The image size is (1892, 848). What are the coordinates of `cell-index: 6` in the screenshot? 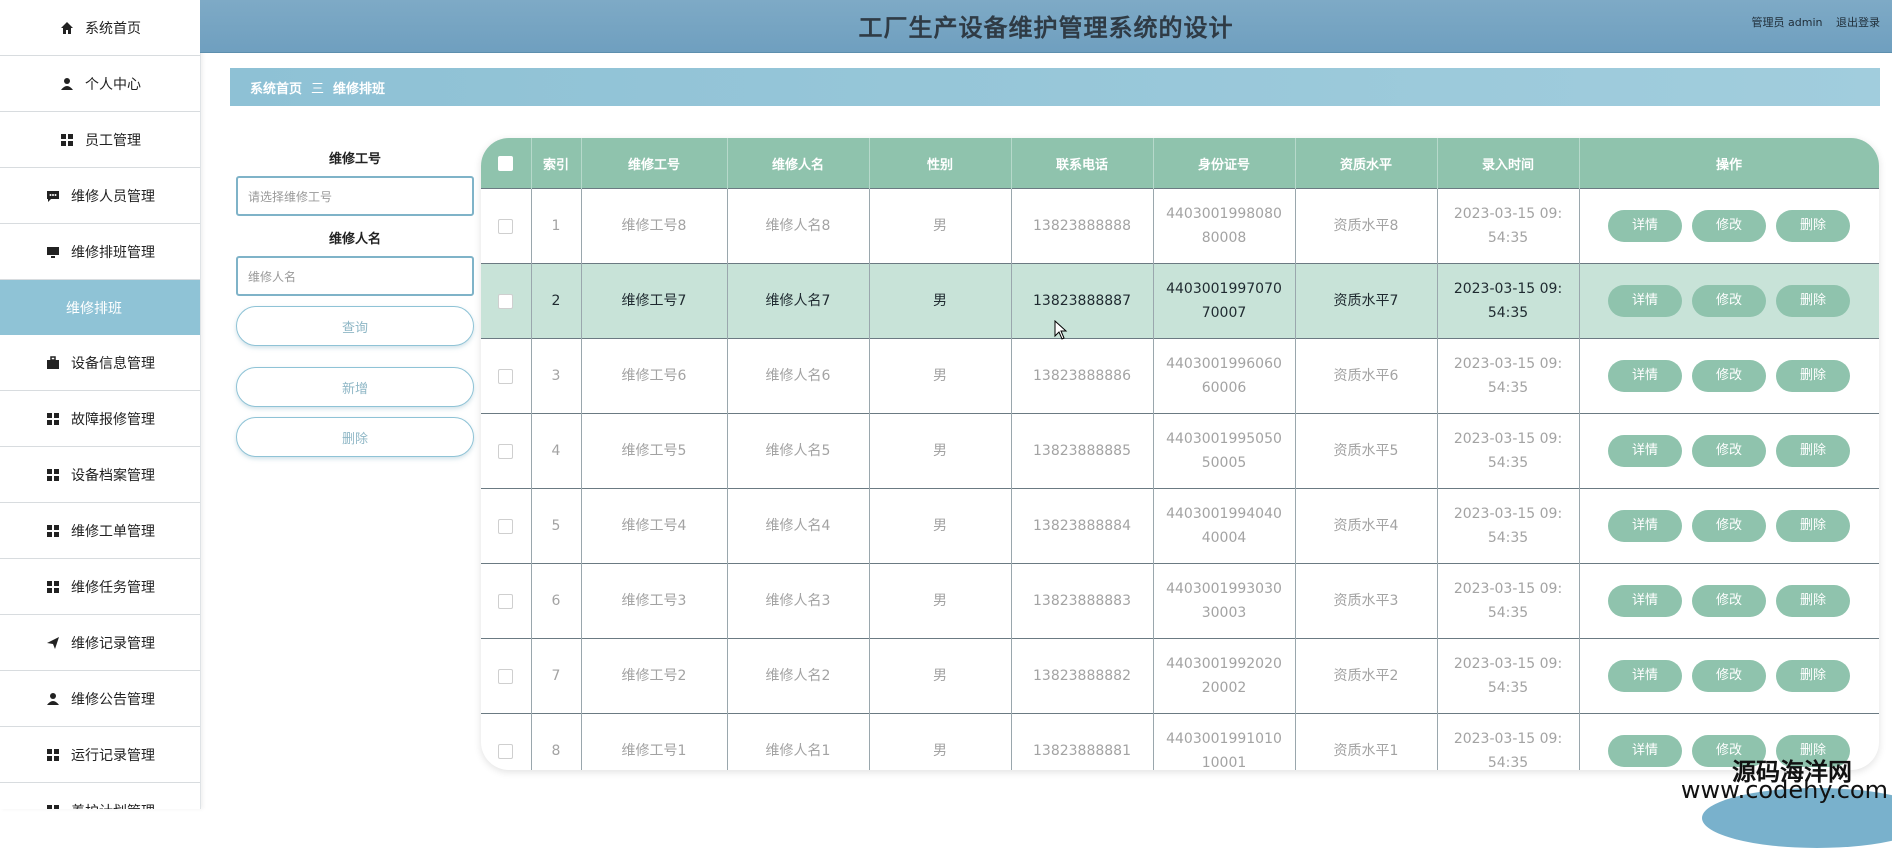 It's located at (556, 601).